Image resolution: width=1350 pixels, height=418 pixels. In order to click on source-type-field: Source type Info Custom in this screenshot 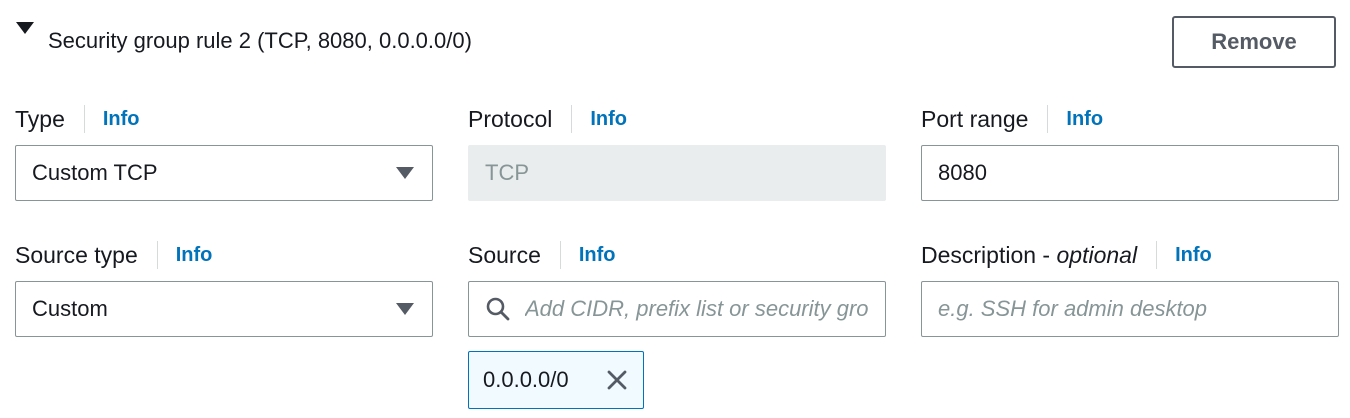, I will do `click(224, 287)`.